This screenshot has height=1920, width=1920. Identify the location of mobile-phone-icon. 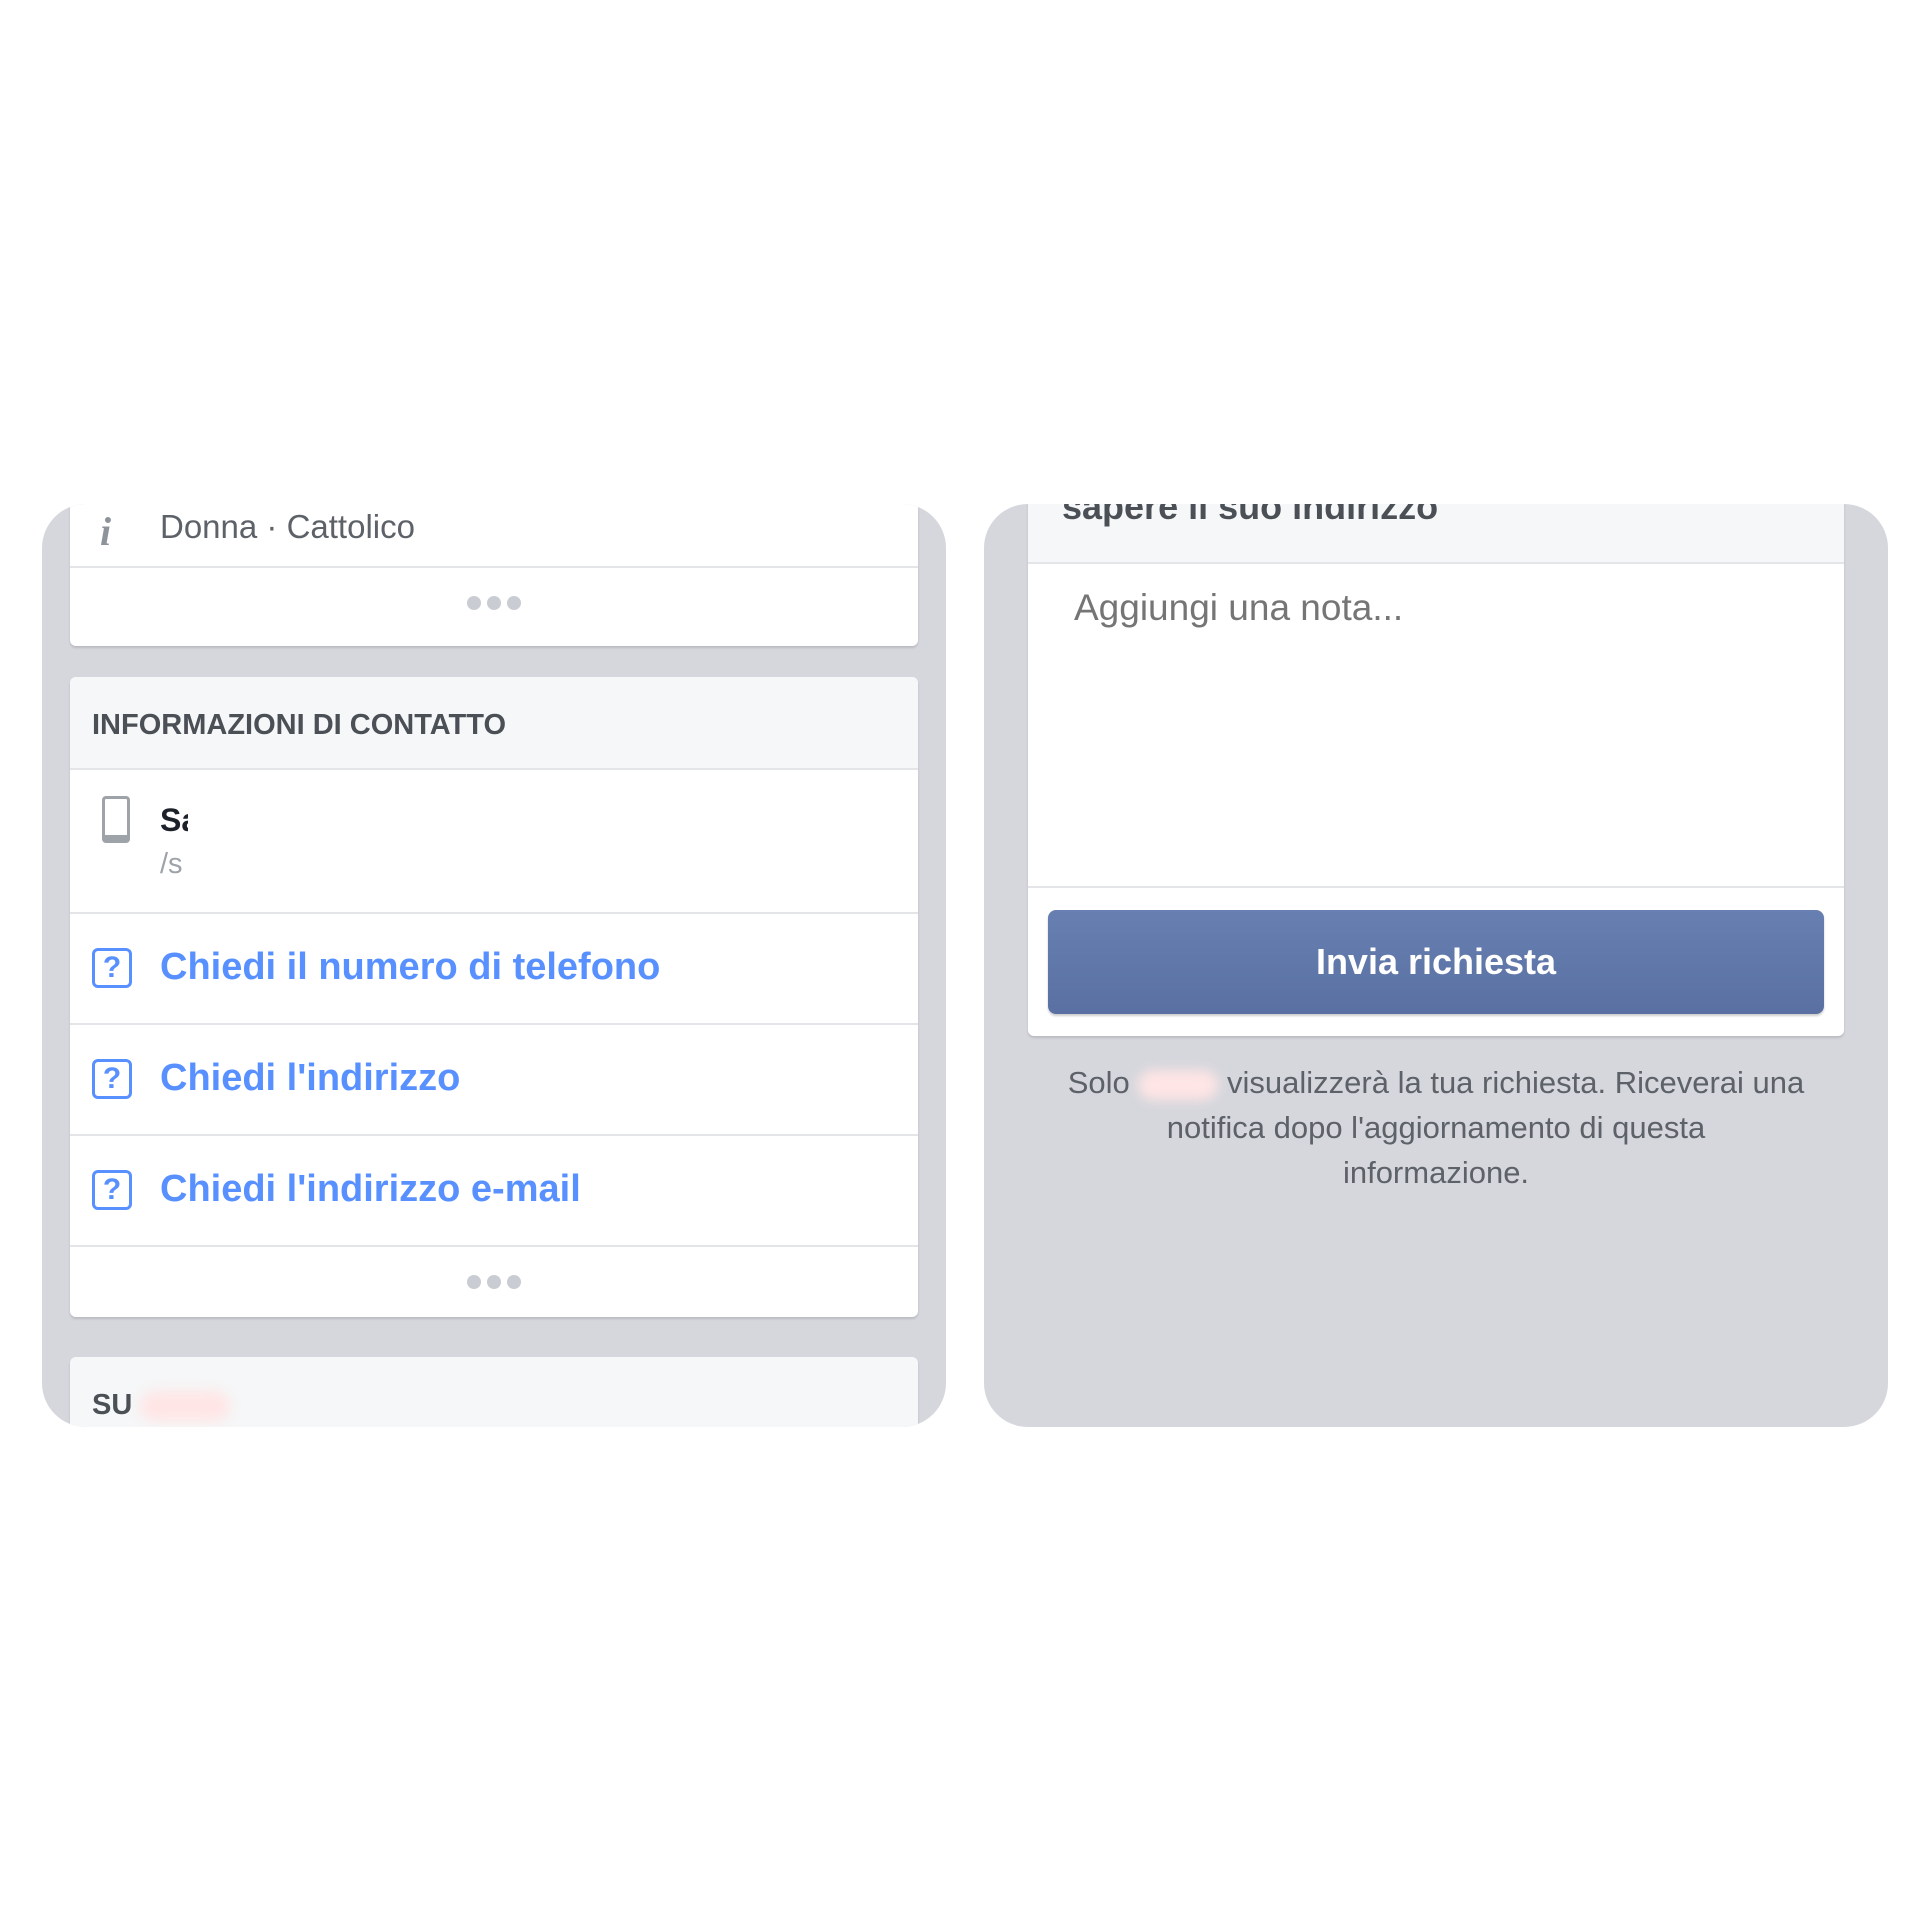
(116, 819).